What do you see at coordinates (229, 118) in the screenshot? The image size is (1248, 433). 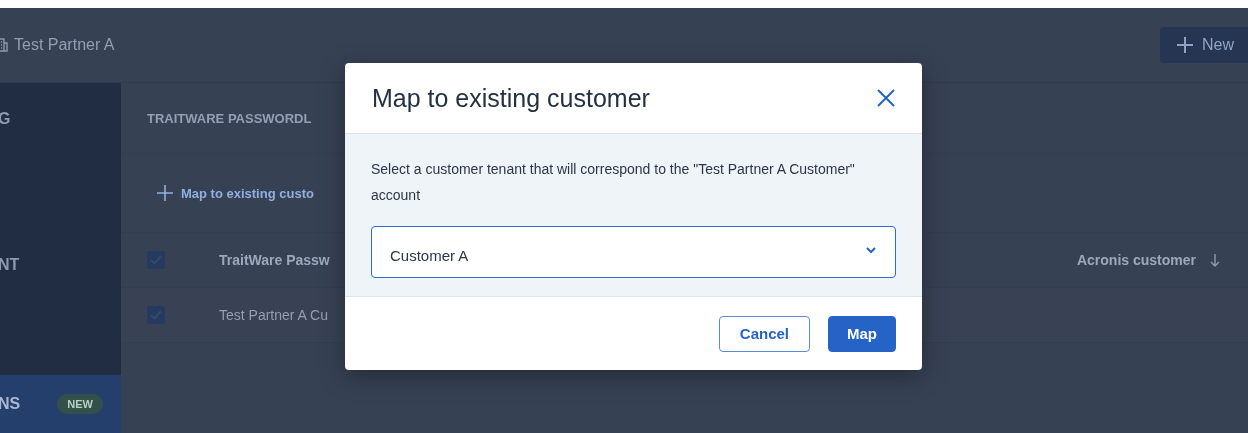 I see `section-heading: TRAITWARE PASSWORDL` at bounding box center [229, 118].